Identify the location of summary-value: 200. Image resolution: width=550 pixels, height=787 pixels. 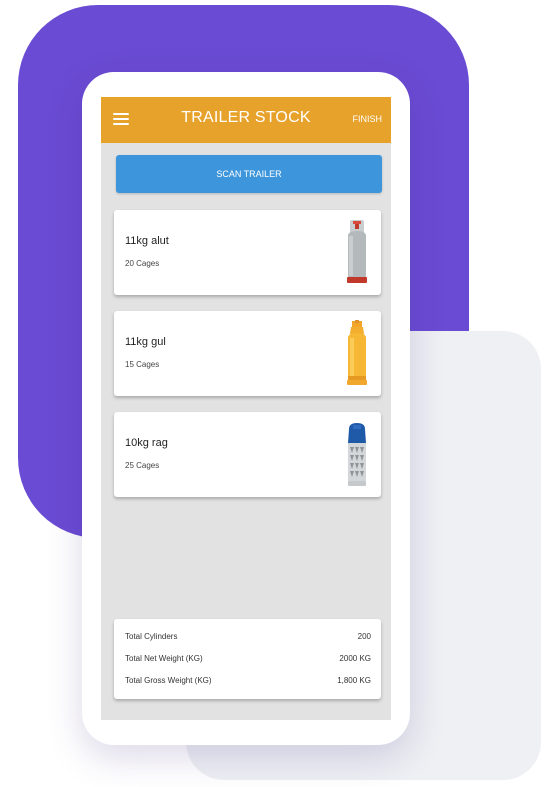
(364, 636).